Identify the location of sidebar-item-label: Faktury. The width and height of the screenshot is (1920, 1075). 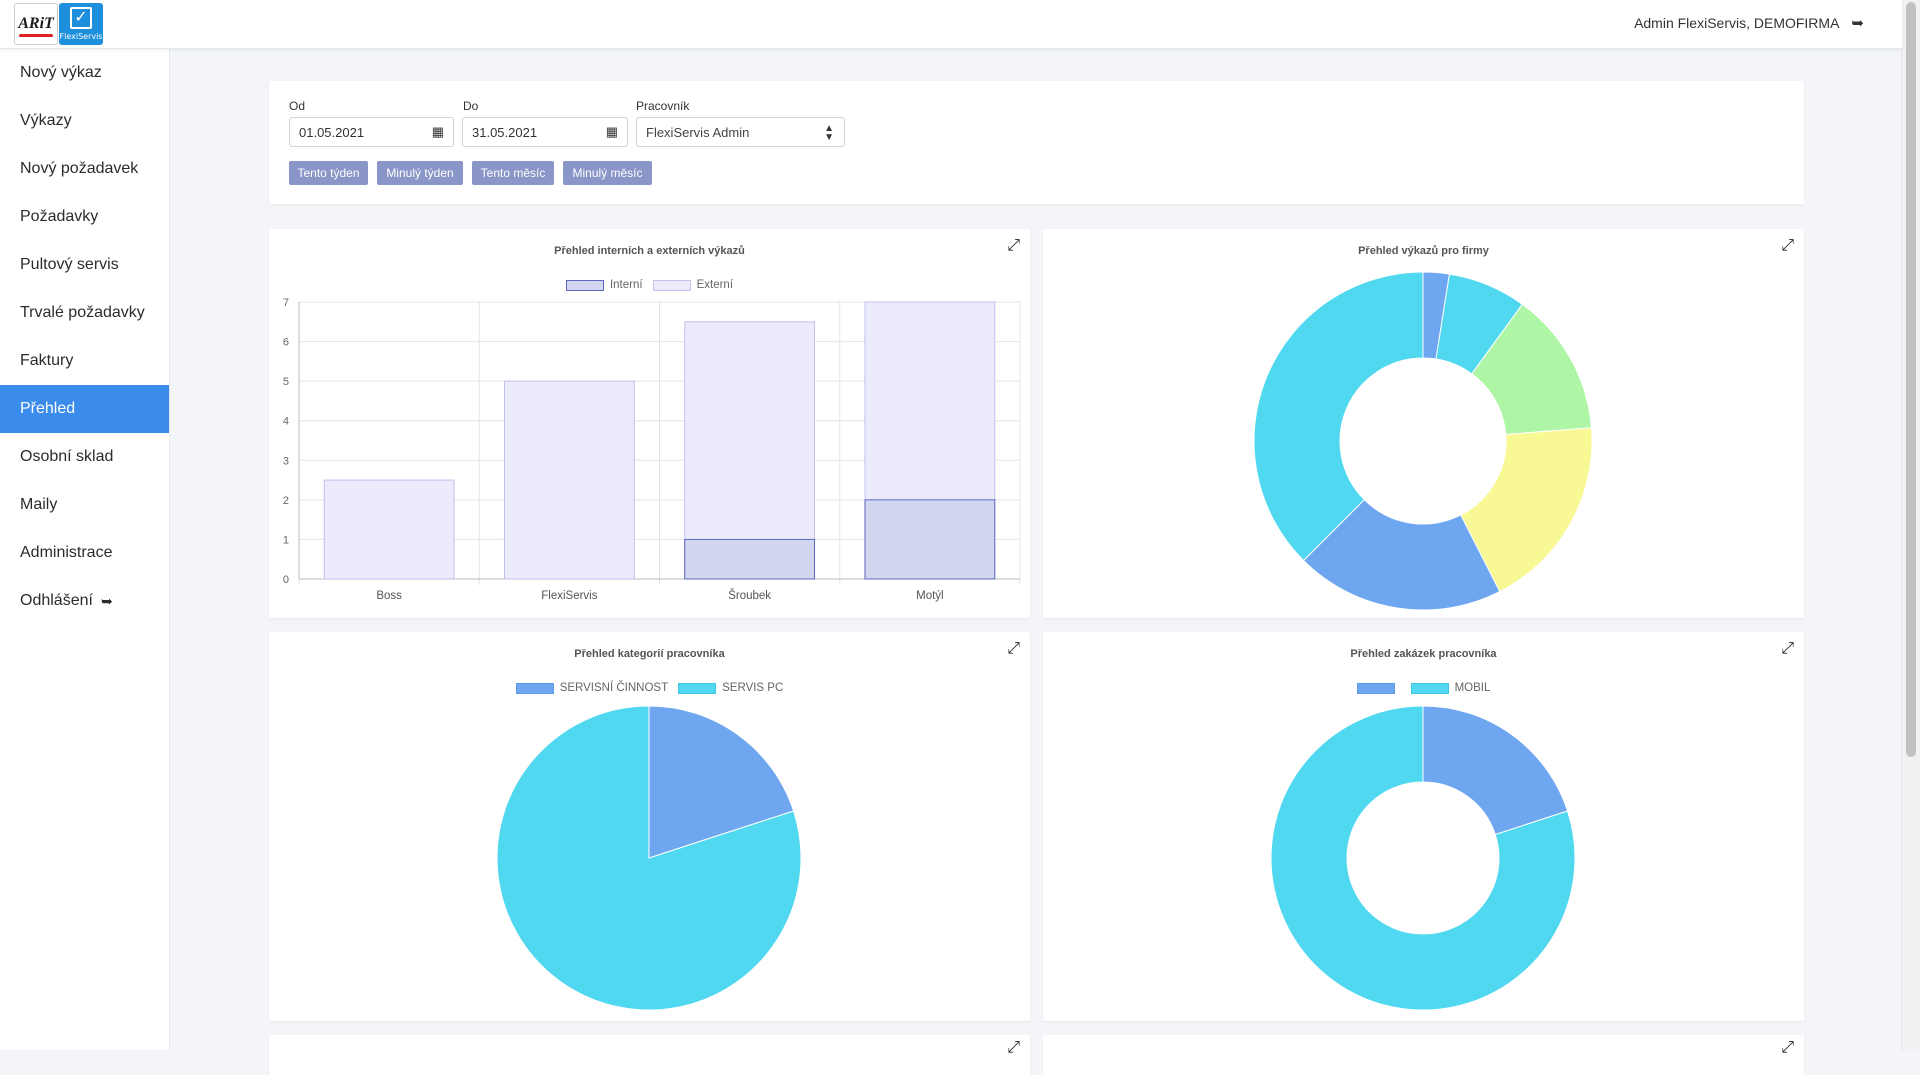
(47, 360).